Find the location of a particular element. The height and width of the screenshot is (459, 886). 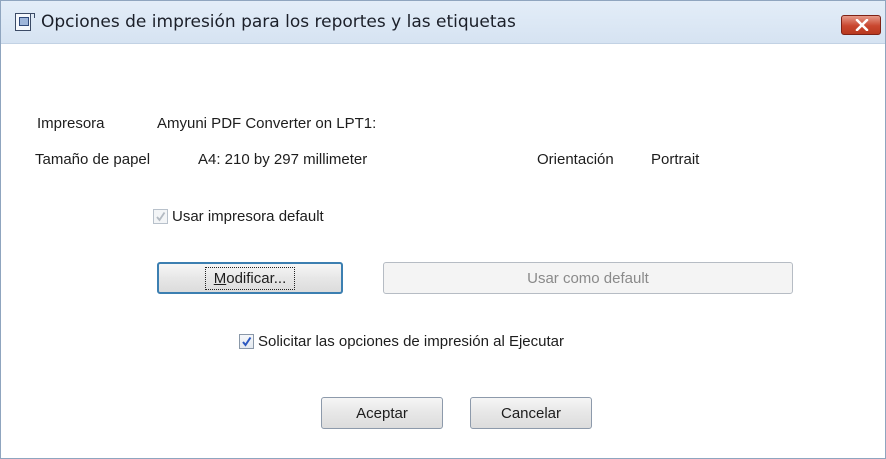

accept-button: Aceptar is located at coordinates (382, 413).